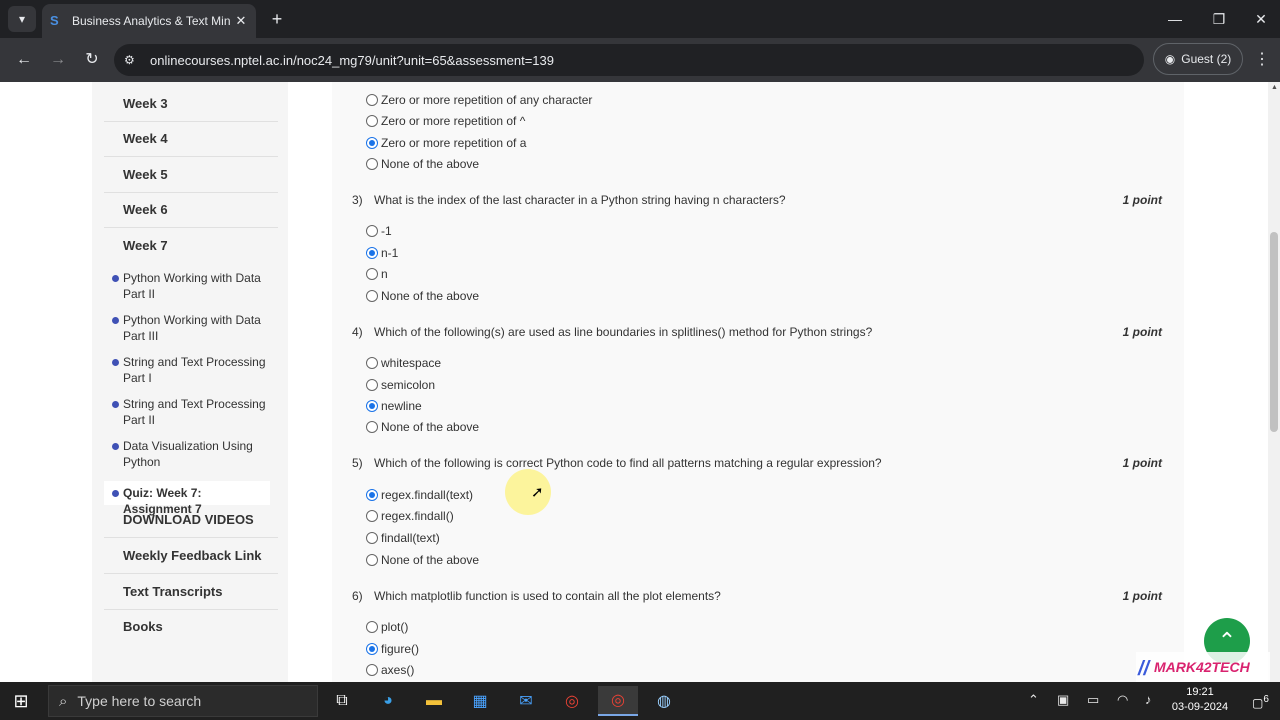  I want to click on wifi-icon: ◠, so click(1122, 700).